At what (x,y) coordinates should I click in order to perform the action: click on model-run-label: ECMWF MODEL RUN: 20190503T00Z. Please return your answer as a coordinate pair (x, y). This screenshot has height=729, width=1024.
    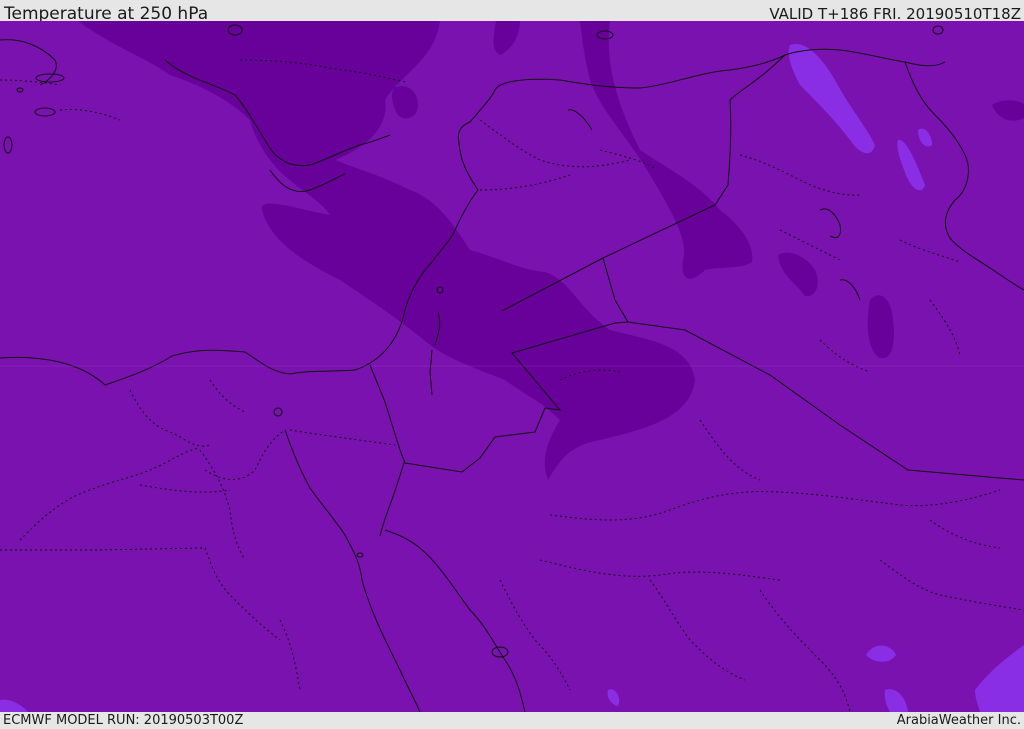
    Looking at the image, I should click on (123, 720).